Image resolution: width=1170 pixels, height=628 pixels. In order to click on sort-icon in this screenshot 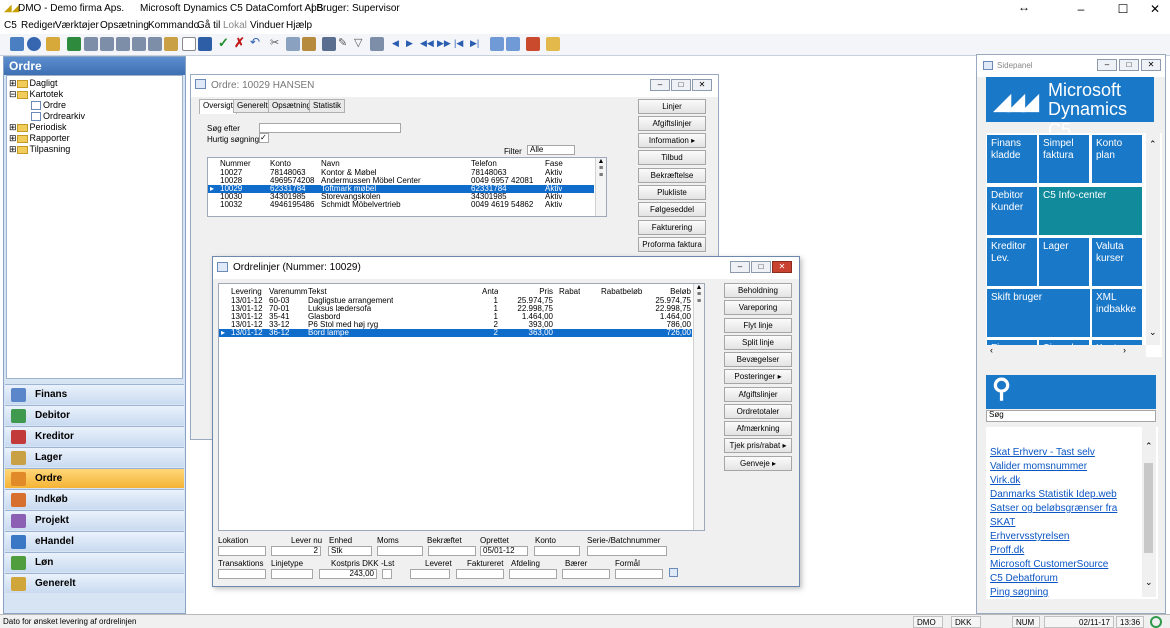, I will do `click(377, 44)`.